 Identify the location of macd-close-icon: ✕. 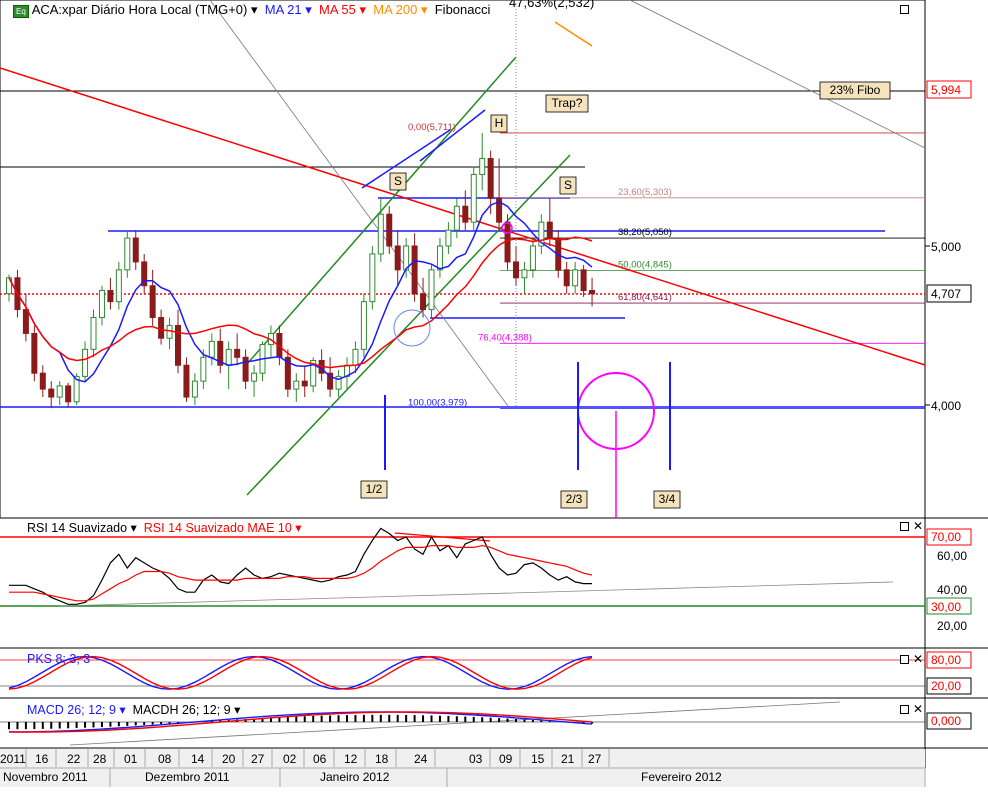
(918, 709).